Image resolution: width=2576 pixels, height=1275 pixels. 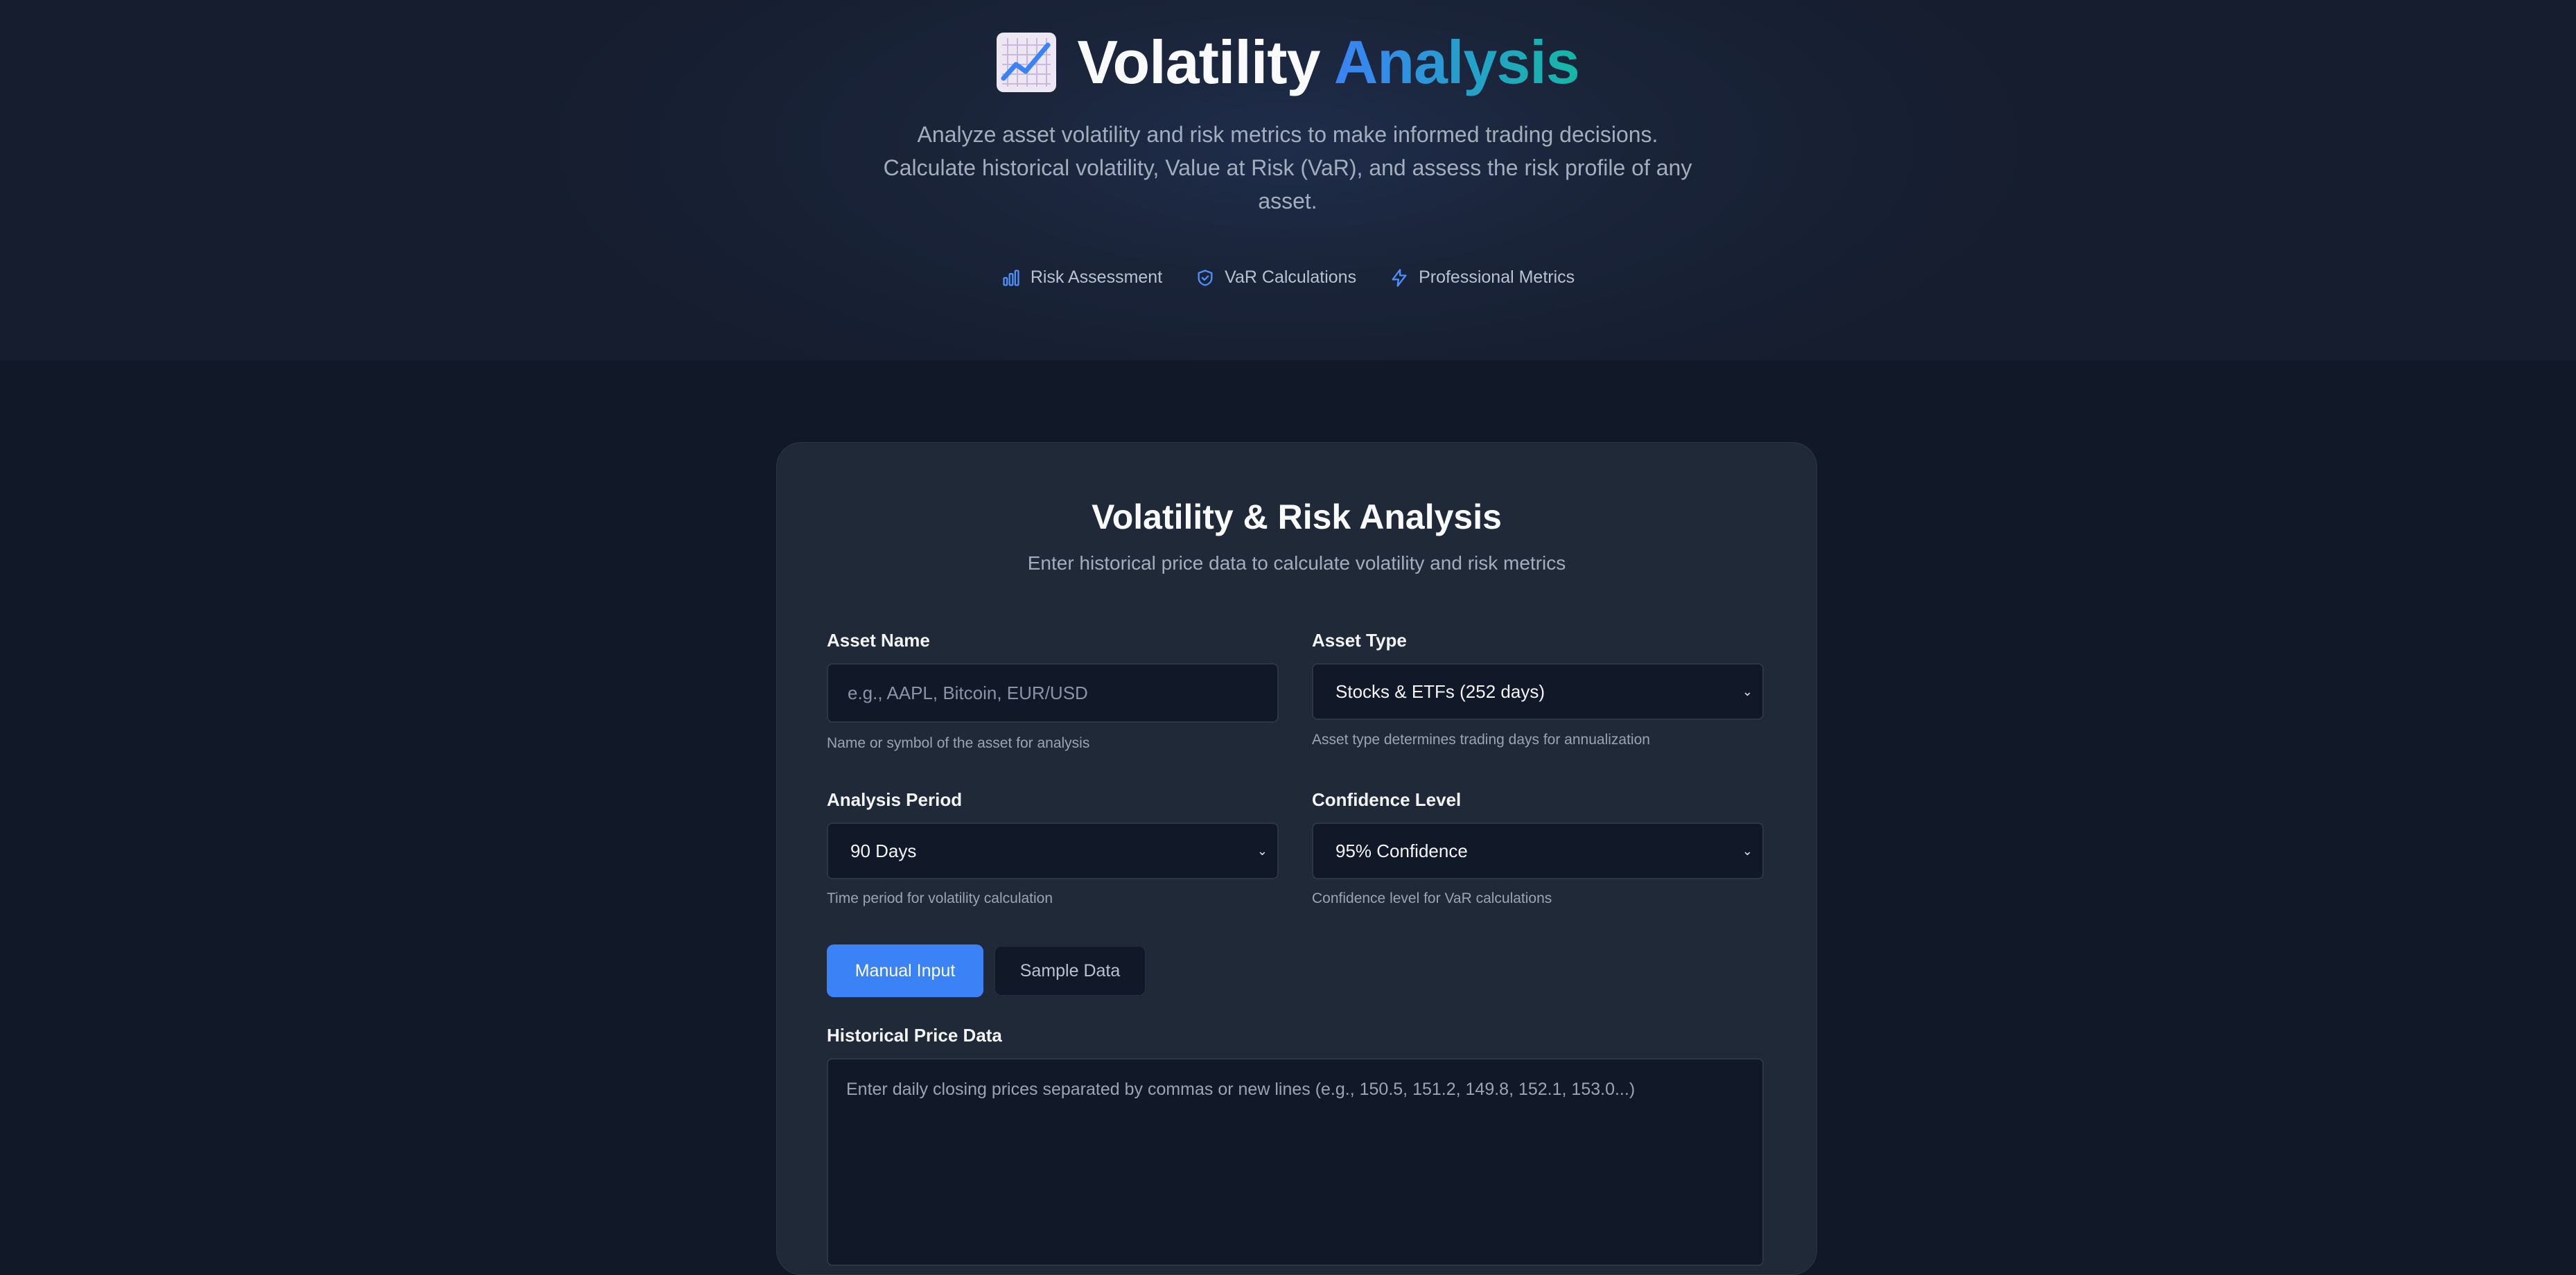 I want to click on feature-label: Risk Assessment, so click(x=1096, y=277).